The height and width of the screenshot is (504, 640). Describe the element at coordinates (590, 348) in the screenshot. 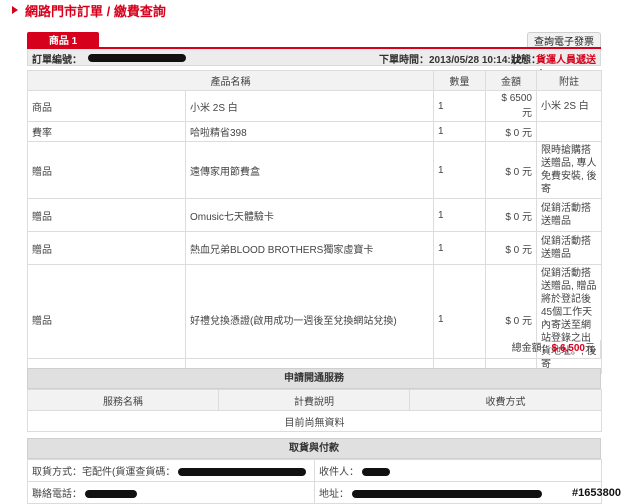

I see `total-unit: 元` at that location.